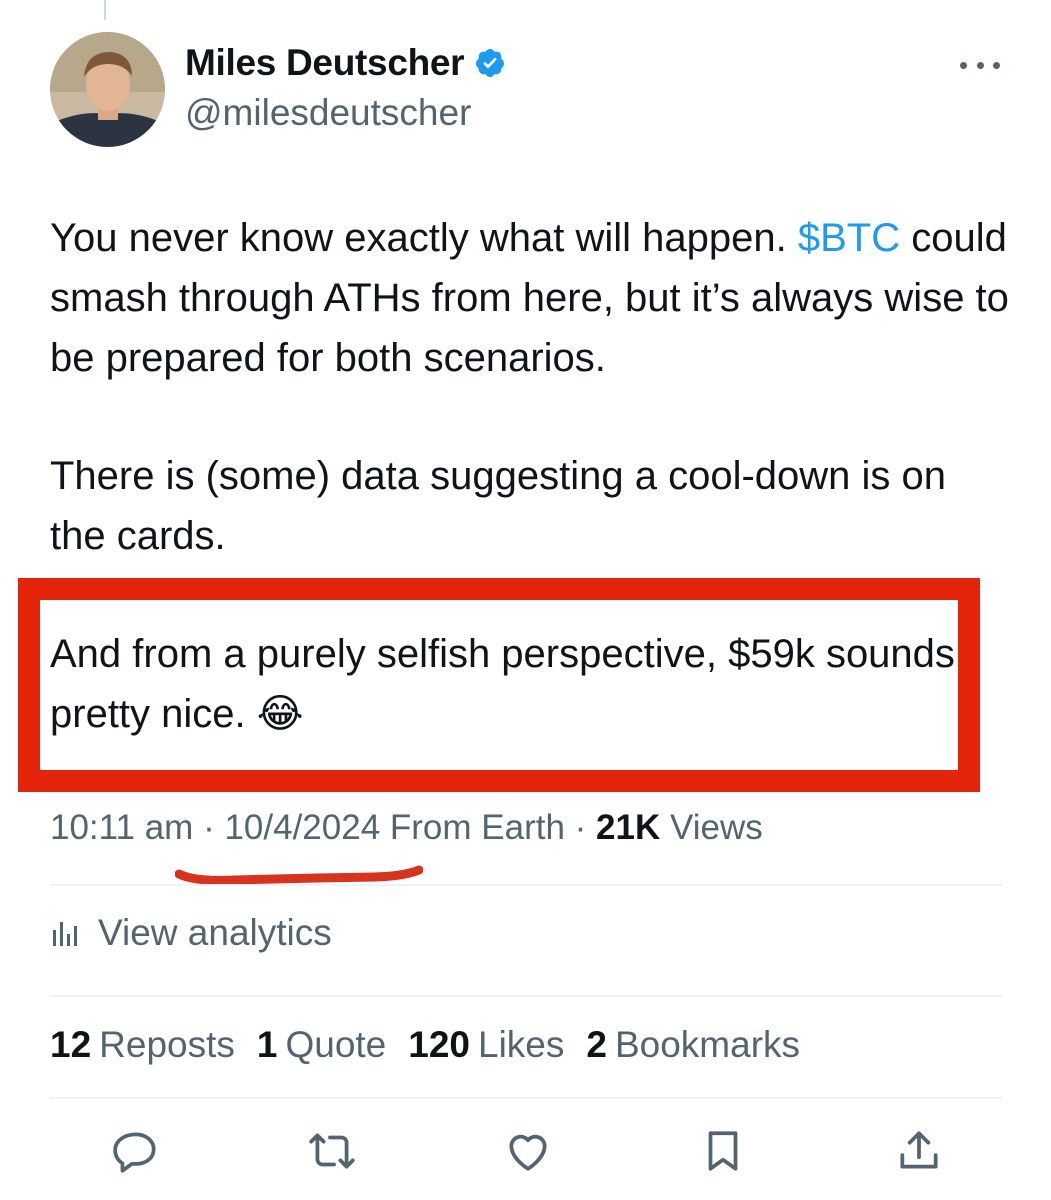  I want to click on views-label: Views, so click(711, 827).